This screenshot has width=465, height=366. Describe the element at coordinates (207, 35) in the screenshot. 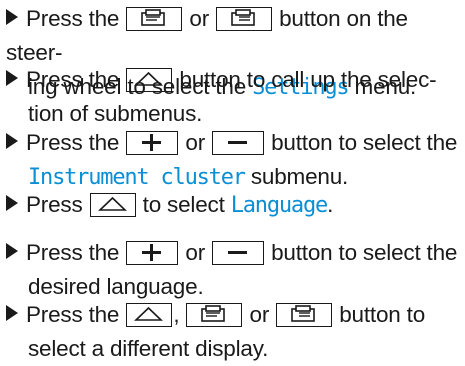

I see `step-1-line-1: Press the or button on the steer-` at that location.